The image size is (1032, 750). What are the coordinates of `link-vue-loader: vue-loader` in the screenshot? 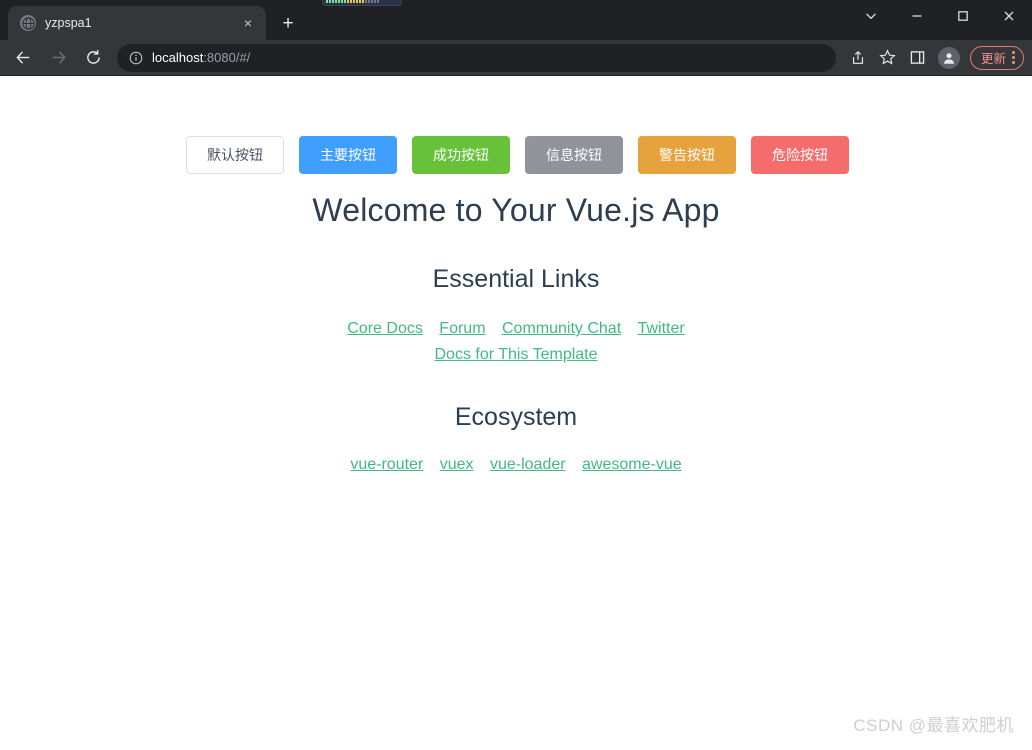 It's located at (528, 464).